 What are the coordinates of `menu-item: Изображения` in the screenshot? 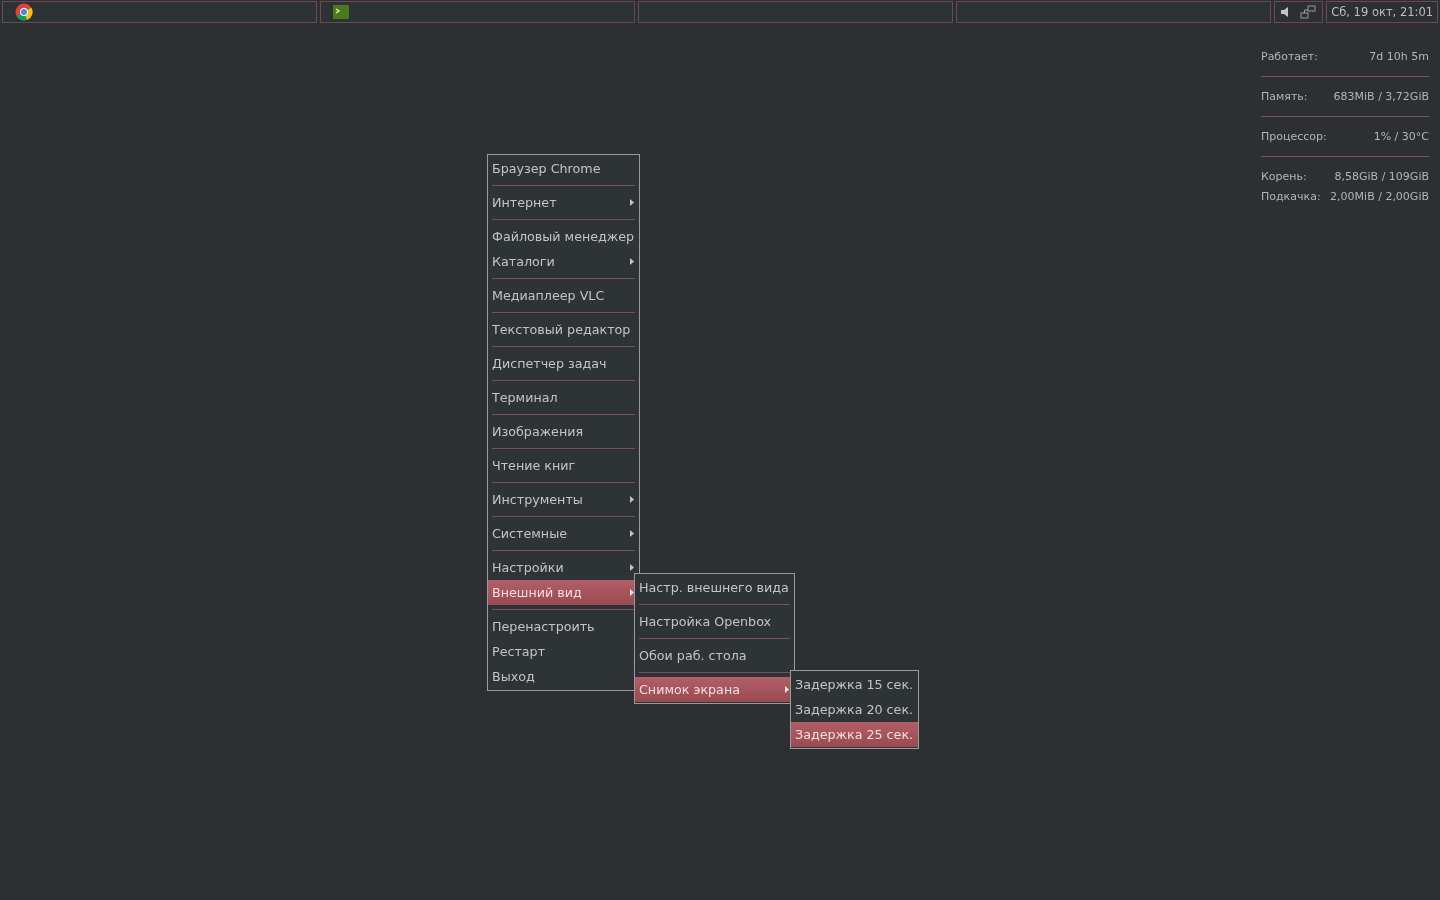 It's located at (564, 431).